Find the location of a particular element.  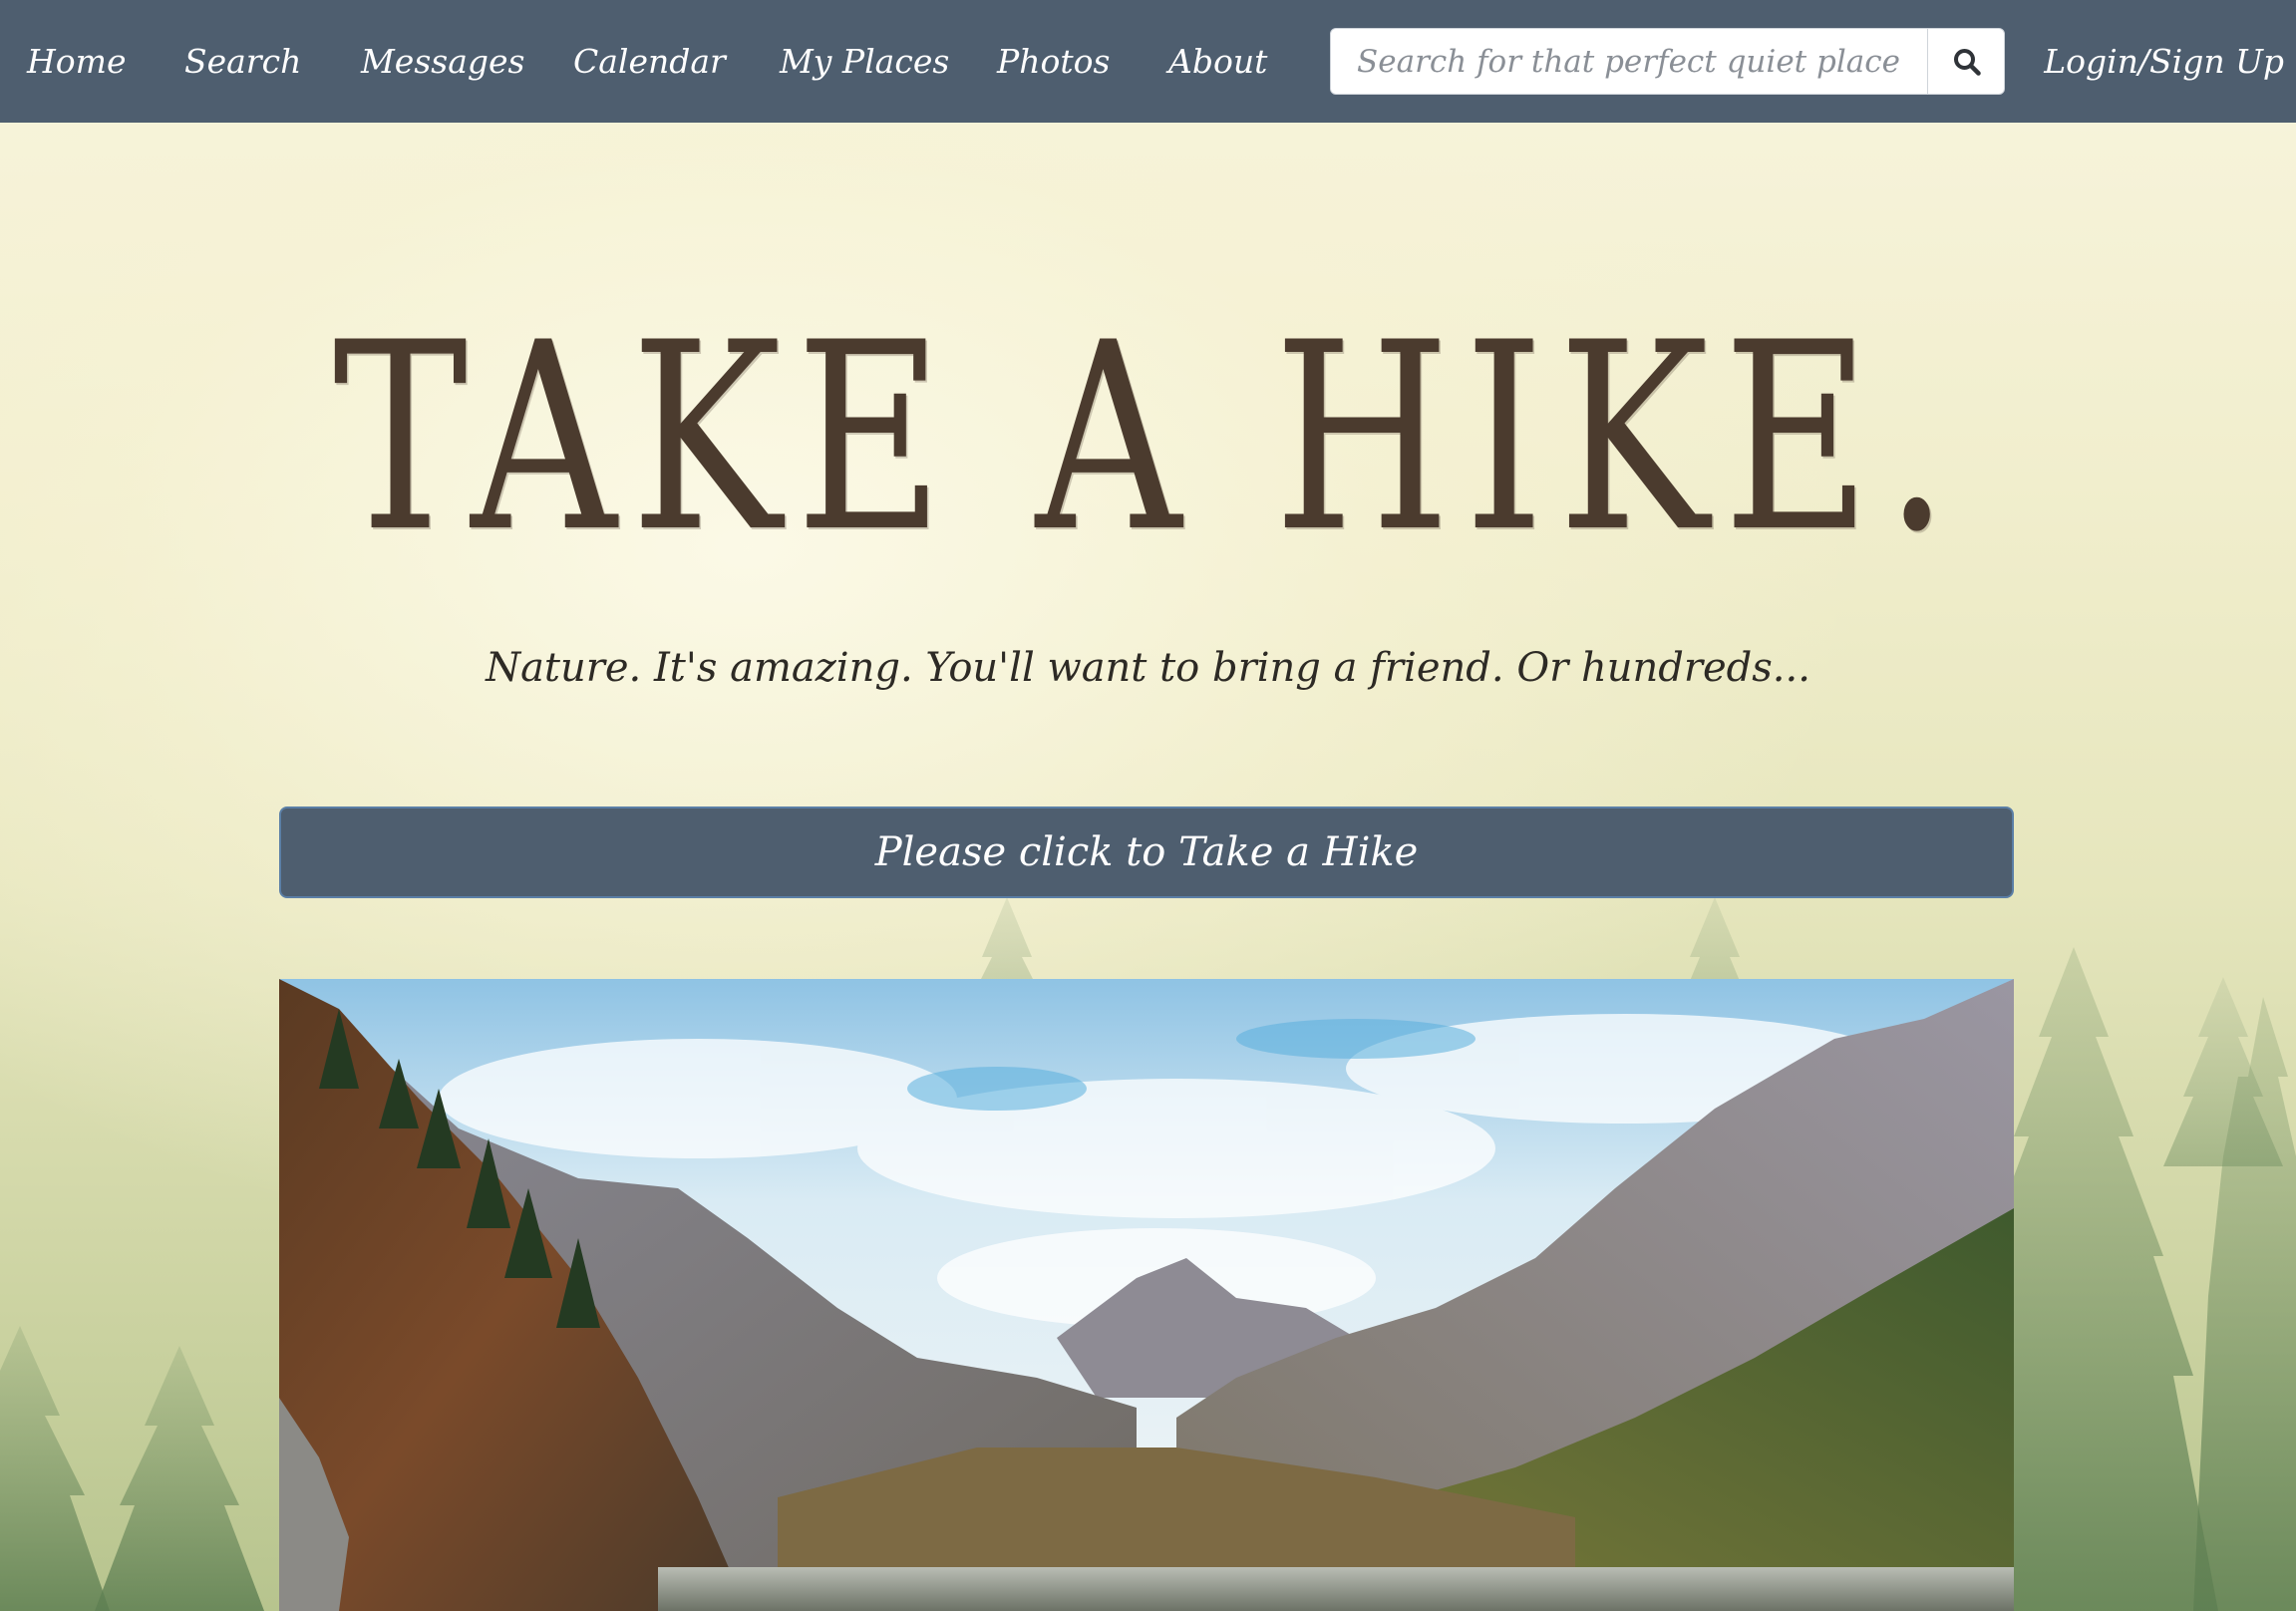

search-input is located at coordinates (1629, 62).